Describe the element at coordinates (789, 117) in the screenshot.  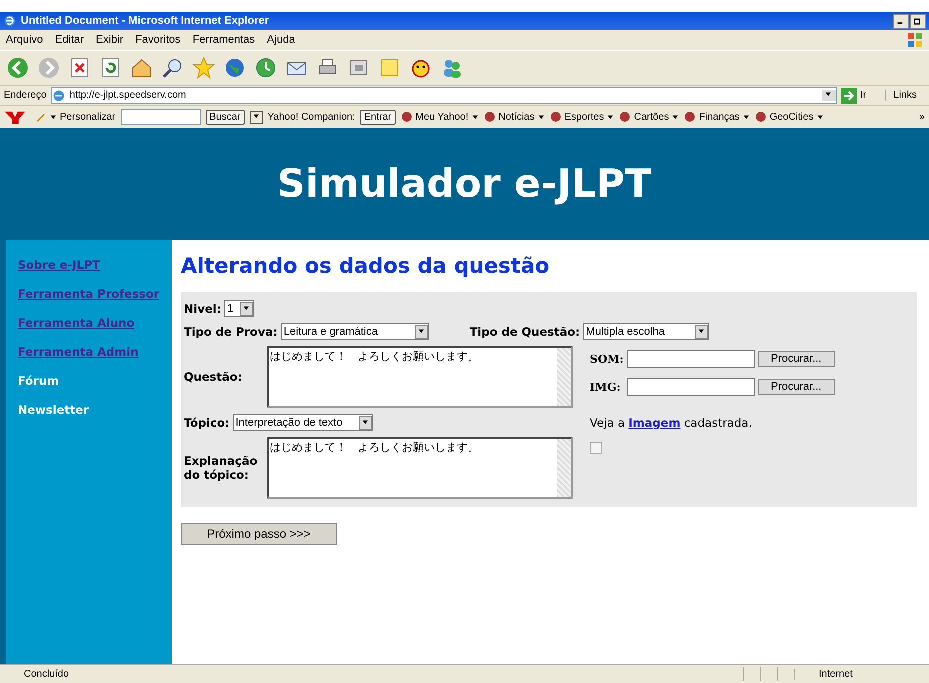
I see `toolbar-menu-button: GeoCities` at that location.